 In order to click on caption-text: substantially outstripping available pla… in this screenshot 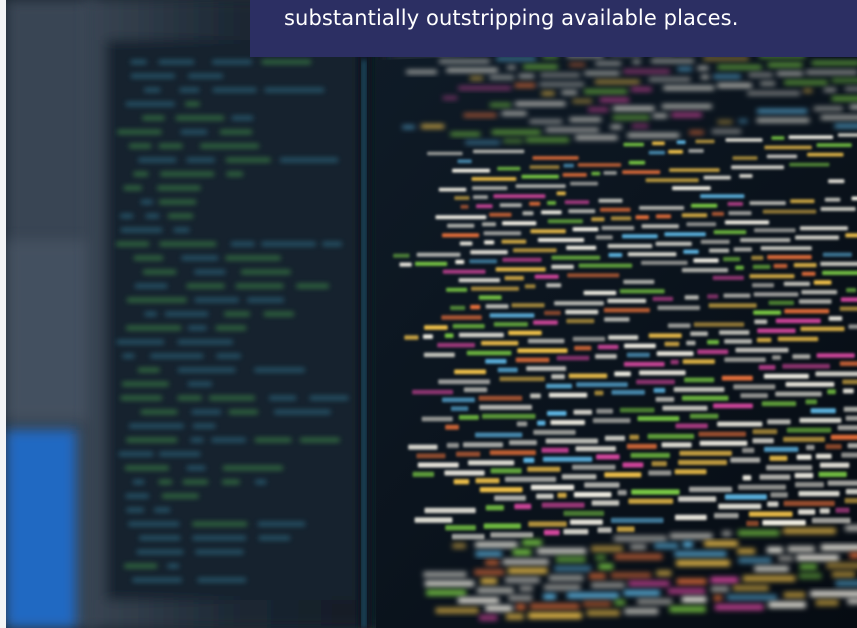, I will do `click(511, 17)`.